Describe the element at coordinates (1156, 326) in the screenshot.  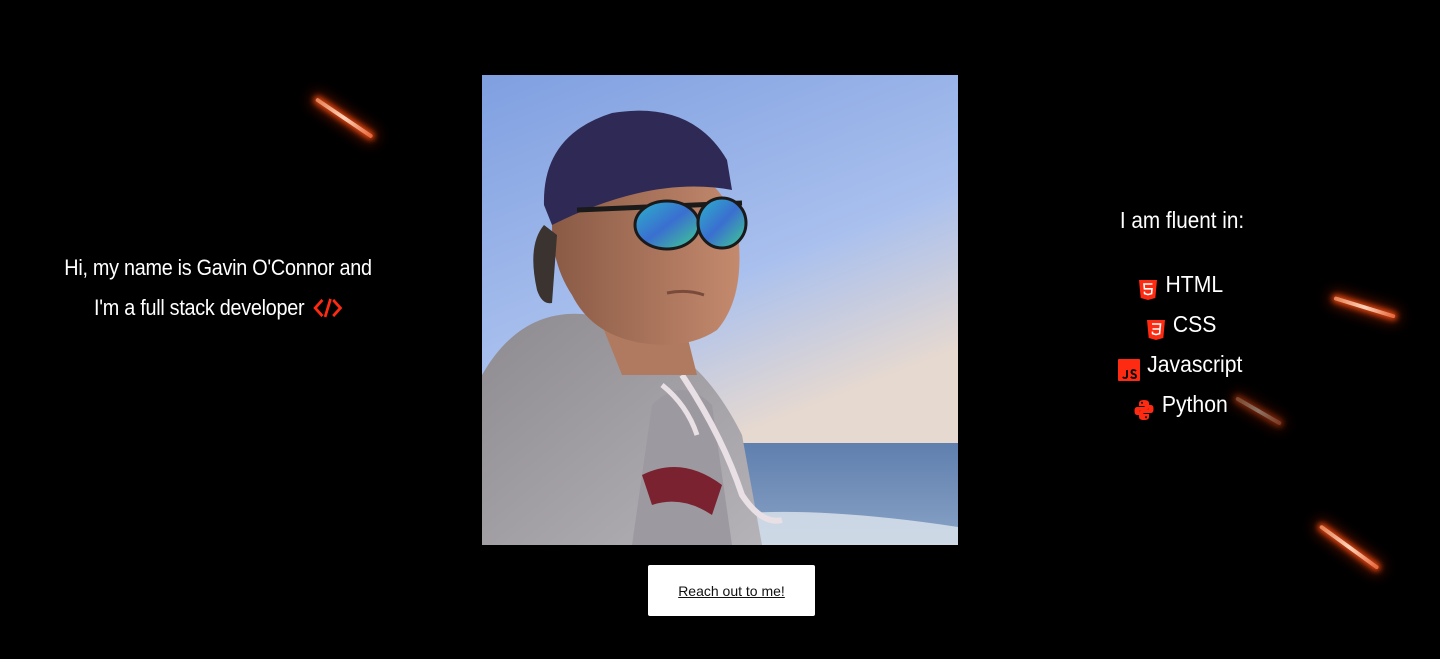
I see `css3-icon` at that location.